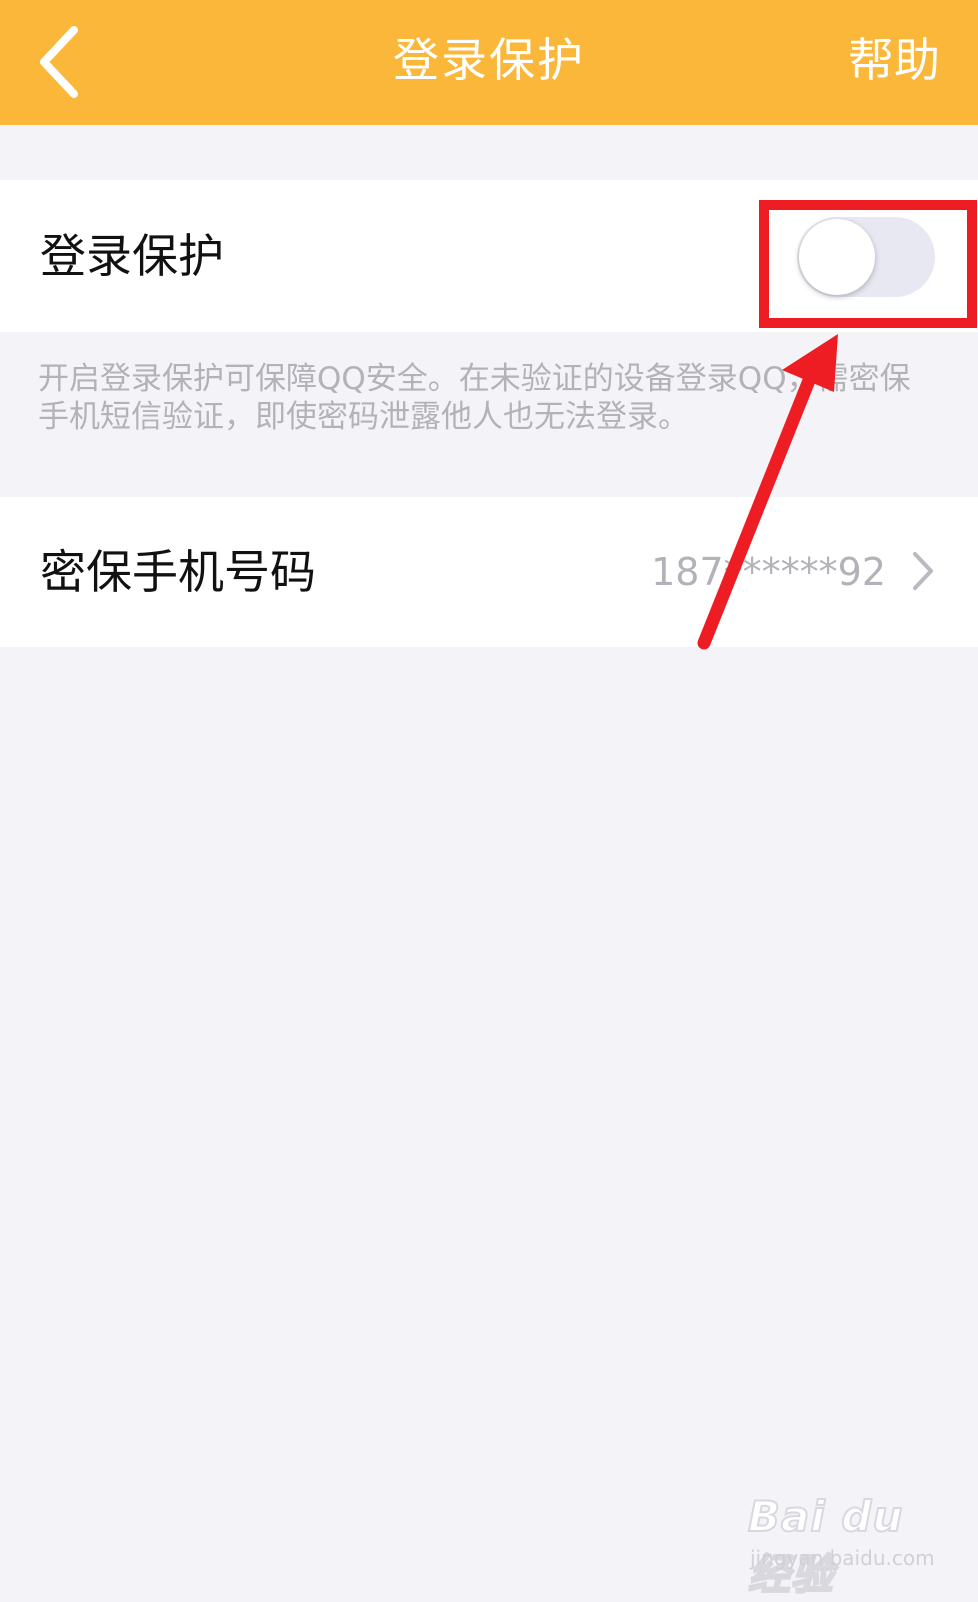 This screenshot has width=978, height=1602. I want to click on login-protection-label: 登录保护, so click(132, 256).